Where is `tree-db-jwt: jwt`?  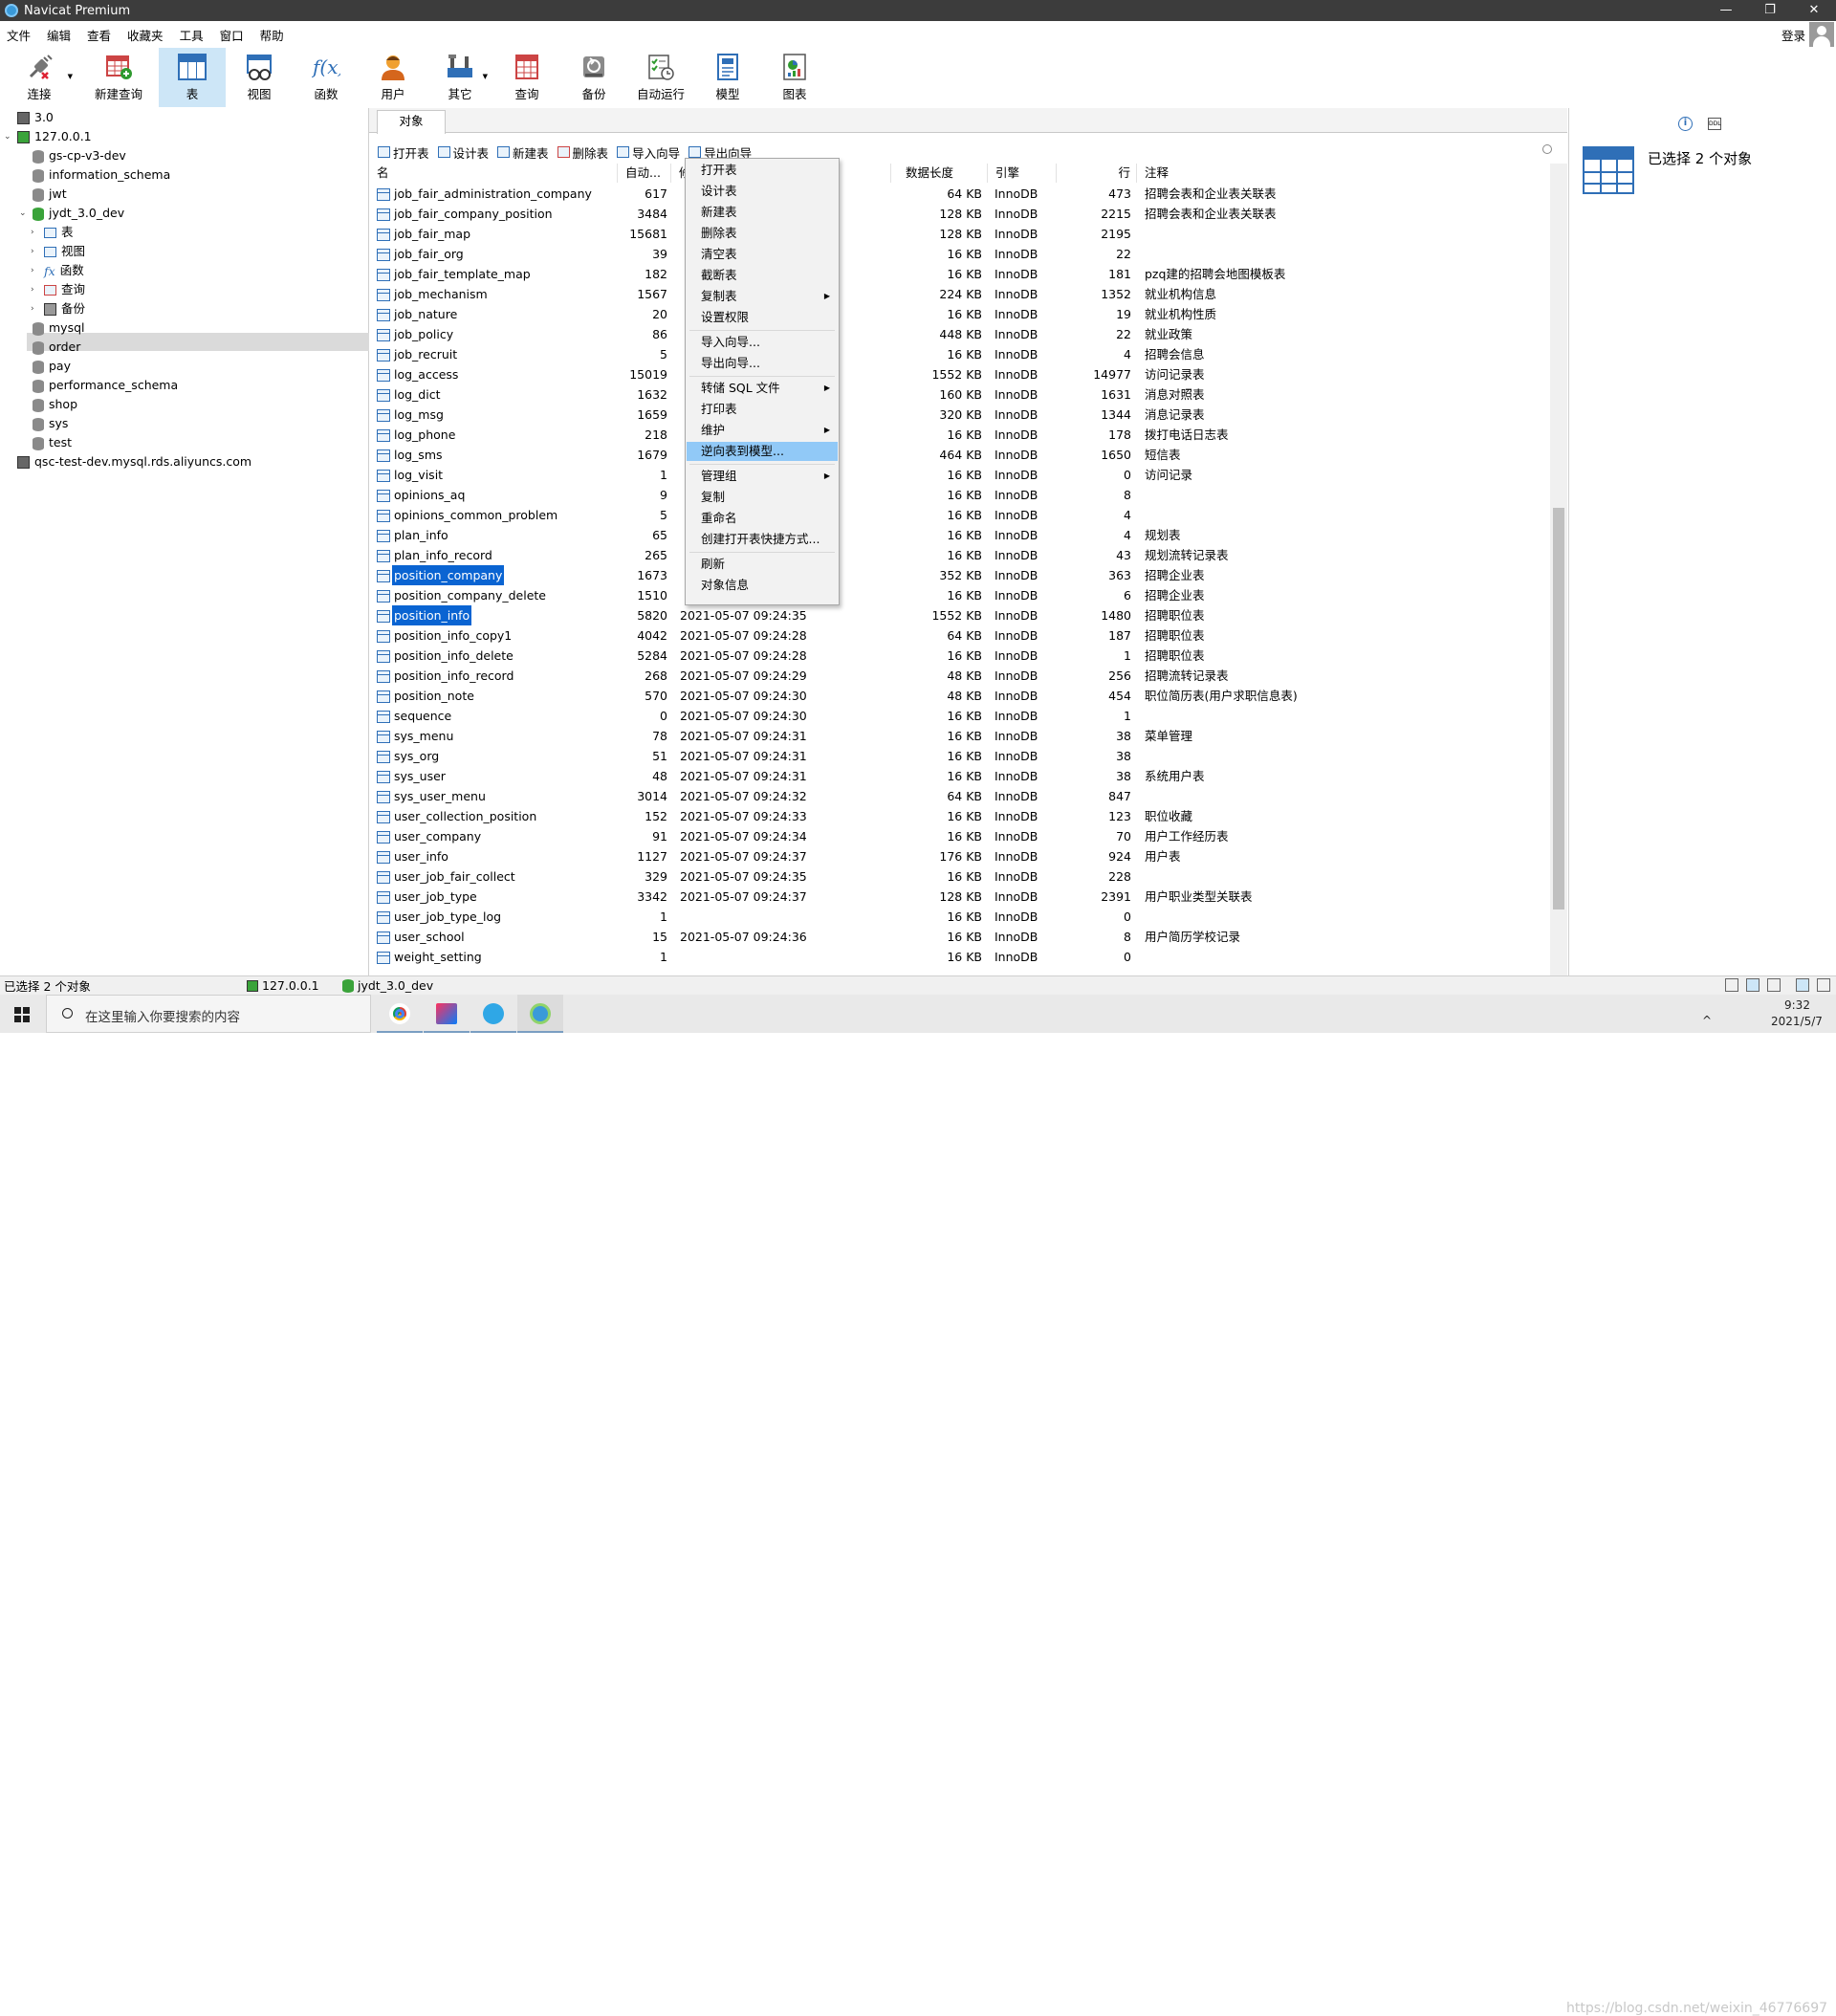 tree-db-jwt: jwt is located at coordinates (50, 194).